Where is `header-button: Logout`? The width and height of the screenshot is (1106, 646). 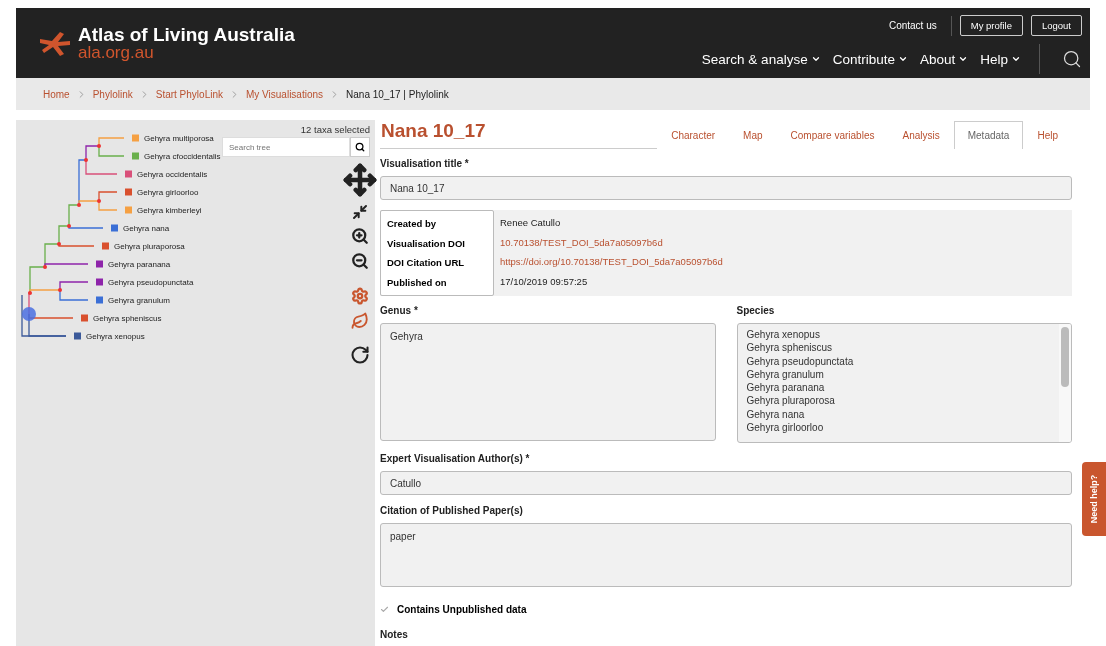
header-button: Logout is located at coordinates (1056, 25).